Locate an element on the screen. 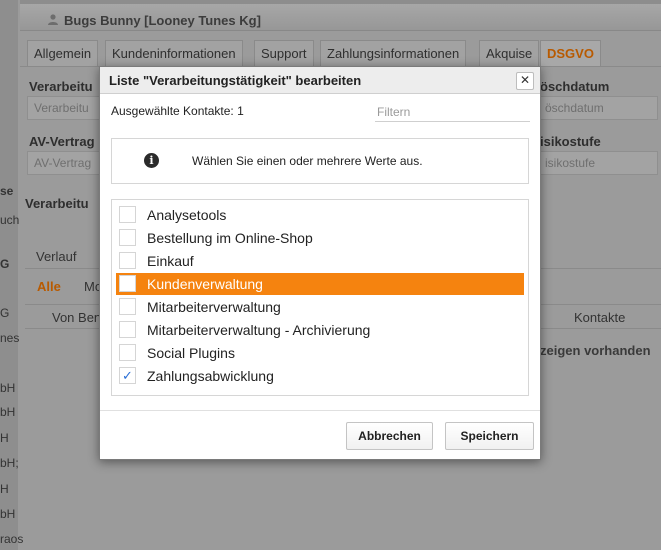 This screenshot has height=550, width=661. checkmark-icon: ✓ is located at coordinates (127, 375).